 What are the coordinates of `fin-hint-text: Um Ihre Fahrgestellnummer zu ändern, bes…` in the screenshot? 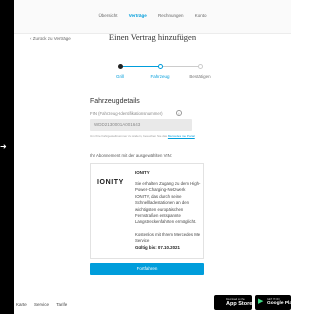 It's located at (129, 136).